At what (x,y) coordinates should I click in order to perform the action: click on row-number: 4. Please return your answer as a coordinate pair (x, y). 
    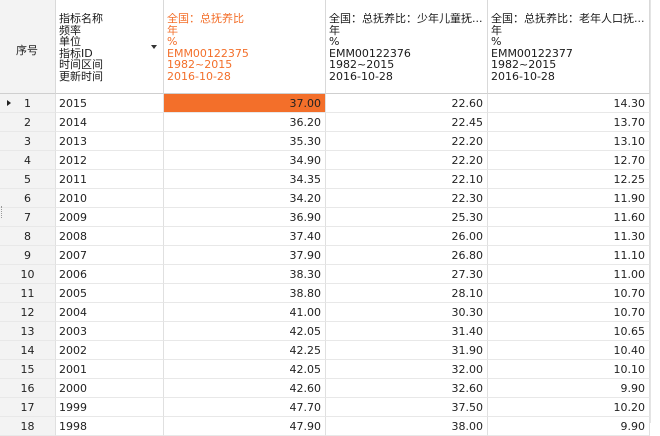
    Looking at the image, I should click on (28, 160).